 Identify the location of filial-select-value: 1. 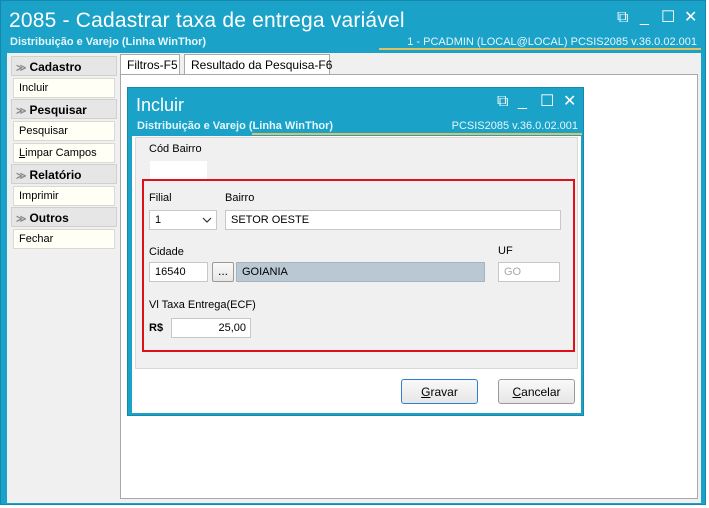
(158, 220).